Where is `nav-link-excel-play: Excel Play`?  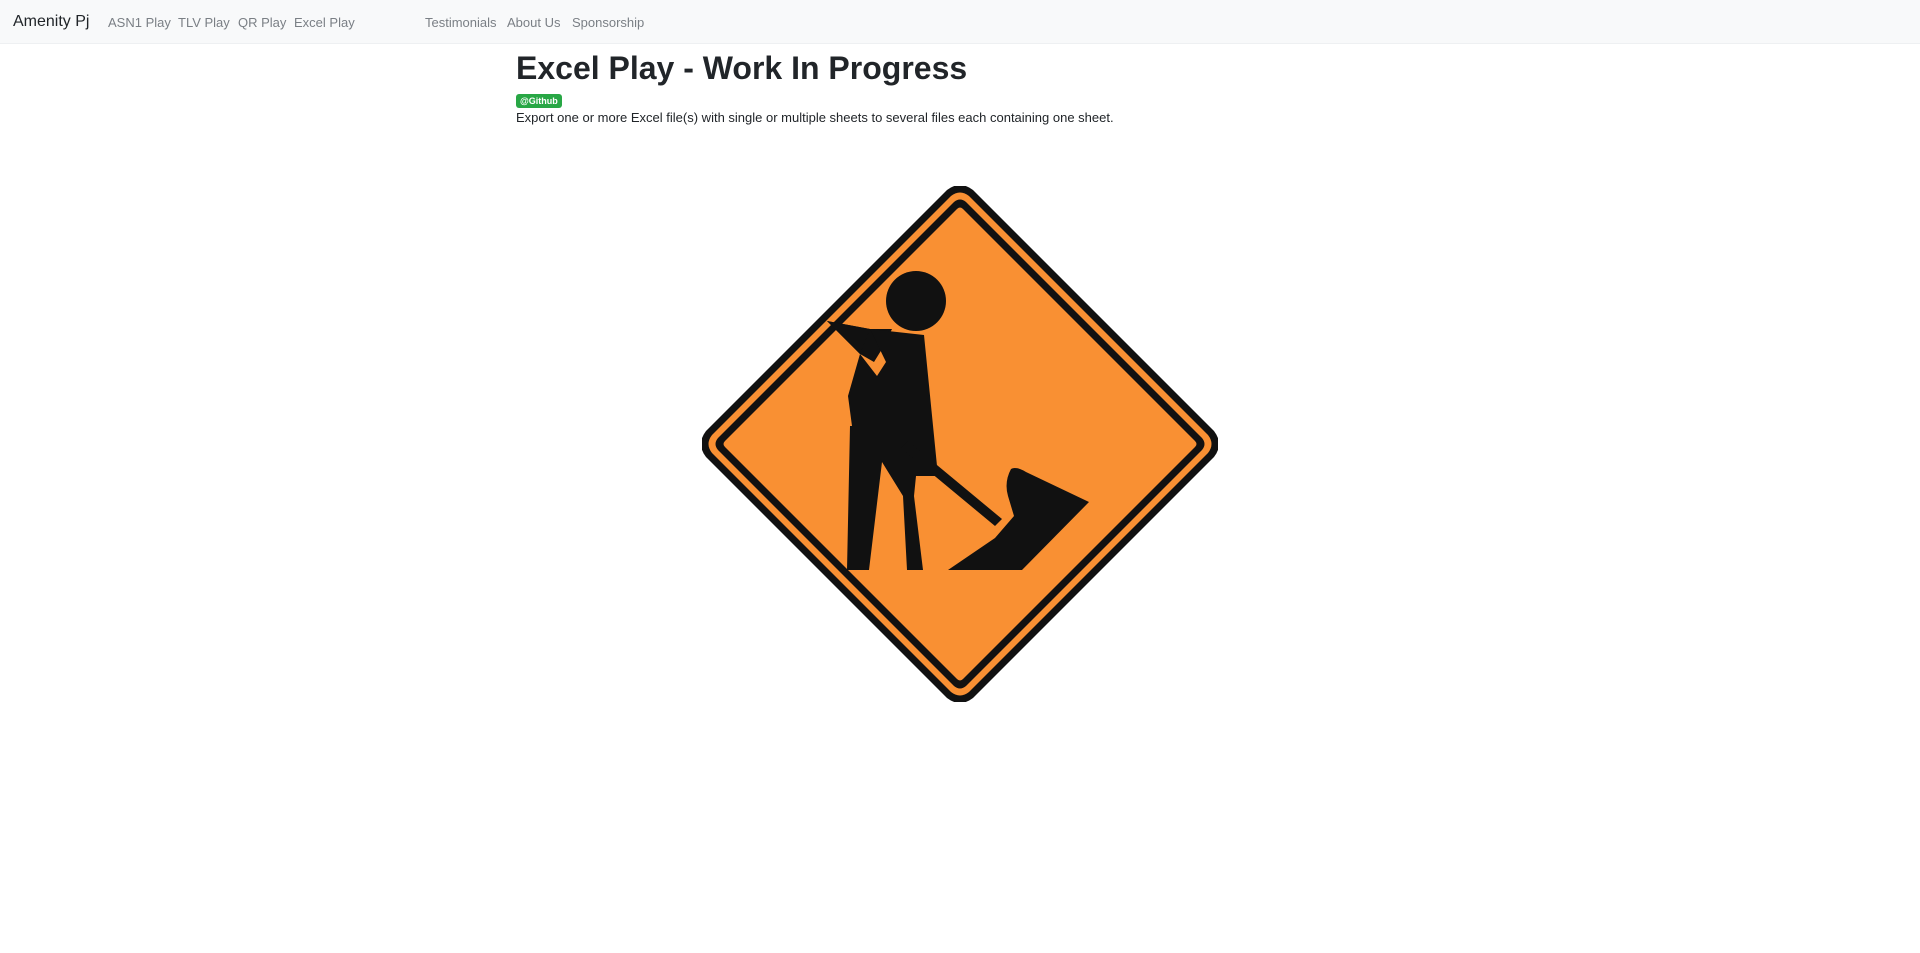 nav-link-excel-play: Excel Play is located at coordinates (324, 23).